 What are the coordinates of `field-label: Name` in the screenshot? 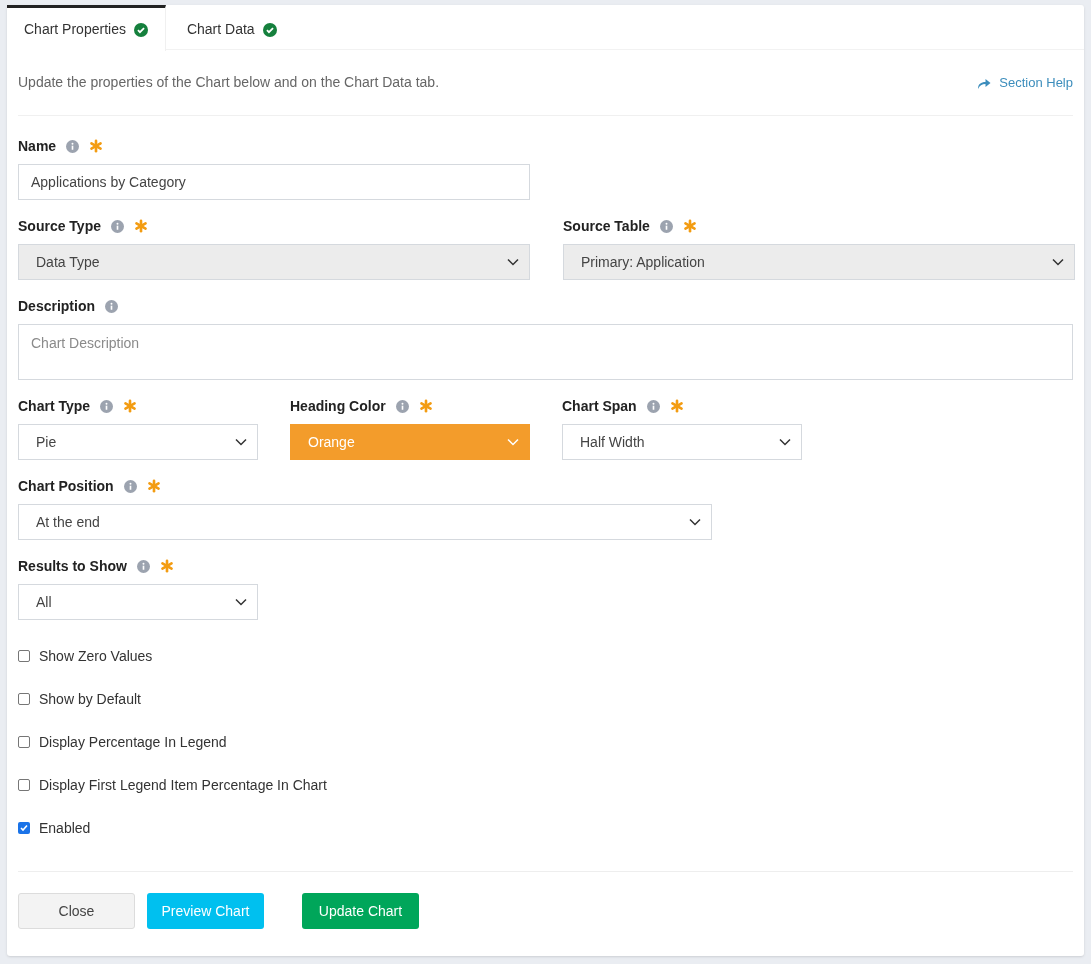 It's located at (37, 146).